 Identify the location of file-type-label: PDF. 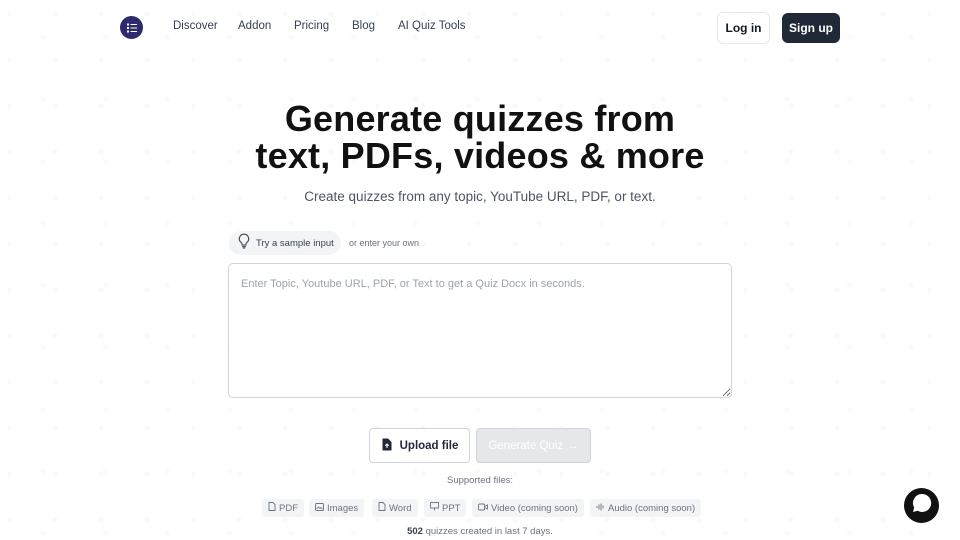
(288, 508).